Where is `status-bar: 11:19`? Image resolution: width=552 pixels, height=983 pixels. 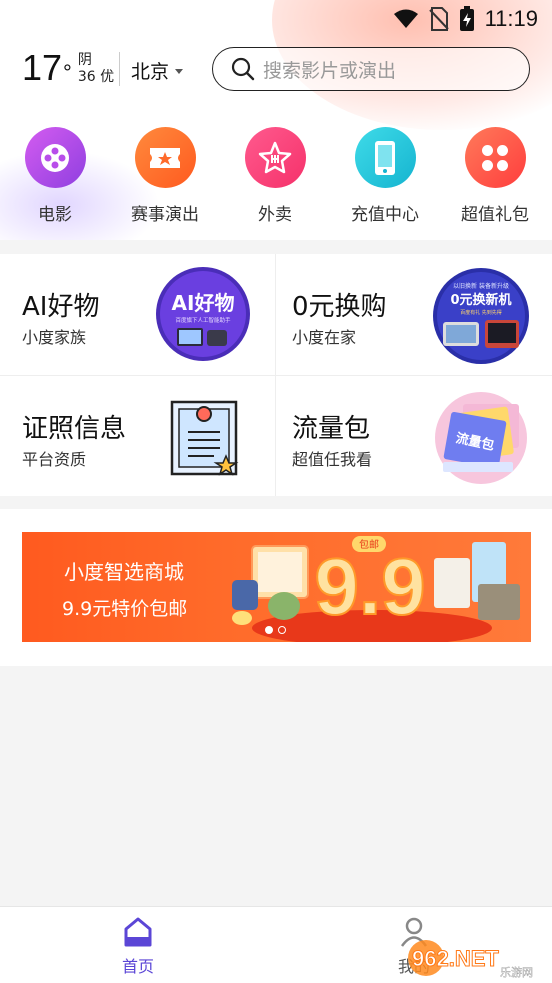 status-bar: 11:19 is located at coordinates (276, 19).